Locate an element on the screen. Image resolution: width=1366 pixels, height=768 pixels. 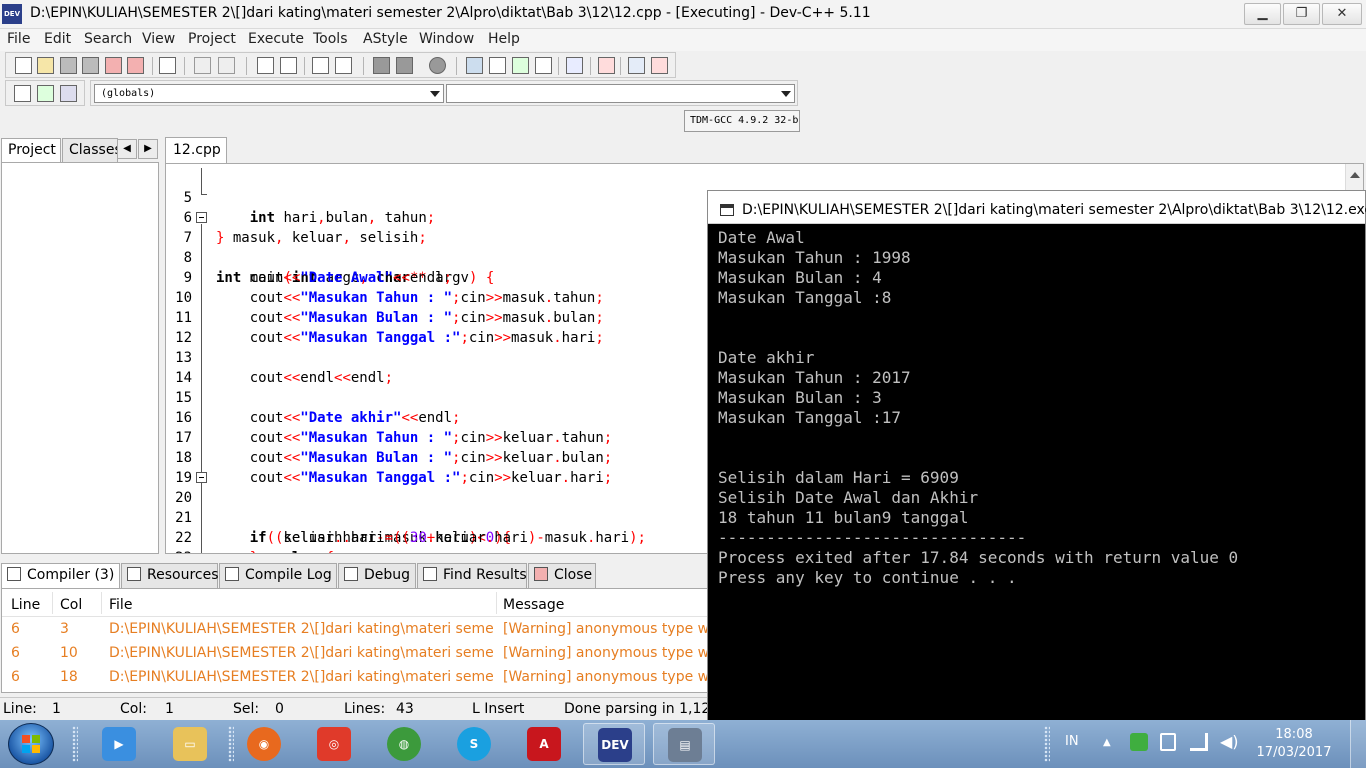
project-tree is located at coordinates (80, 358).